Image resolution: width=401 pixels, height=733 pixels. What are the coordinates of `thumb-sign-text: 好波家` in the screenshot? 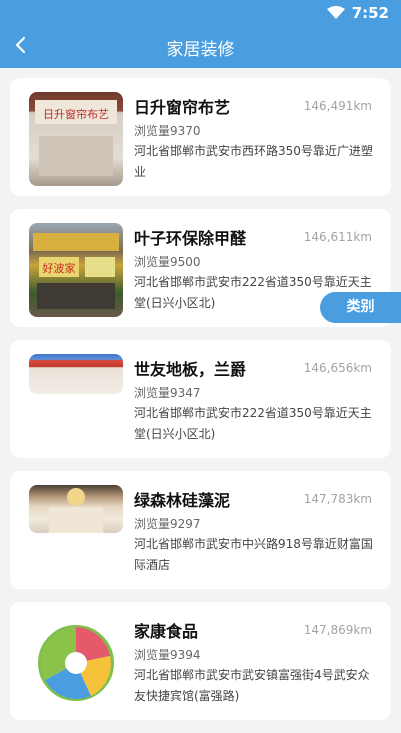 It's located at (59, 268).